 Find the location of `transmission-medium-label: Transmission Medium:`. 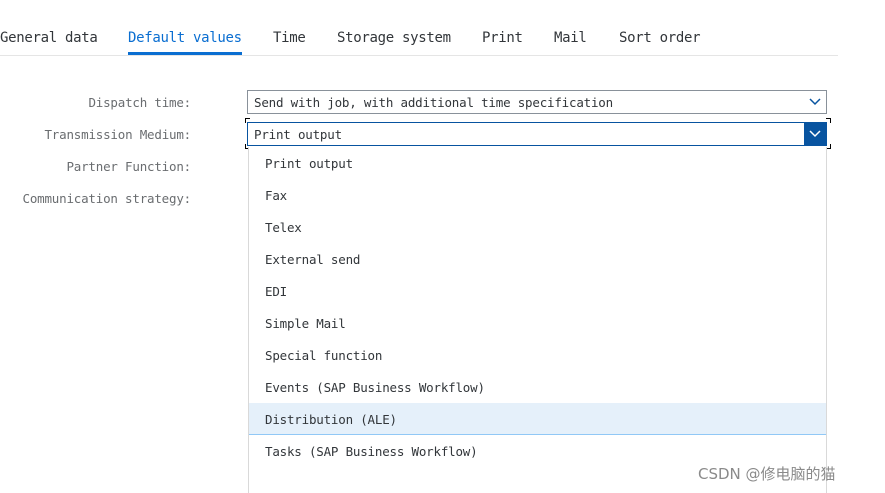

transmission-medium-label: Transmission Medium: is located at coordinates (117, 134).